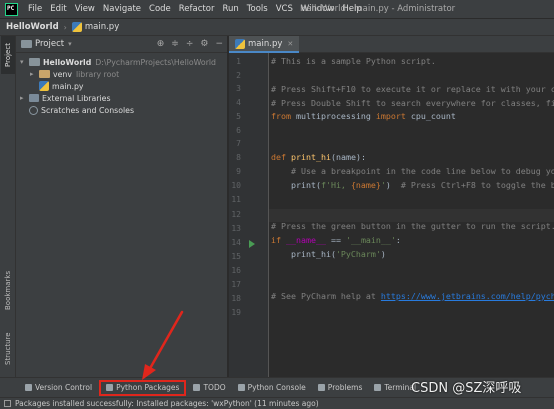 The height and width of the screenshot is (409, 554). I want to click on menu-run: Run, so click(230, 9).